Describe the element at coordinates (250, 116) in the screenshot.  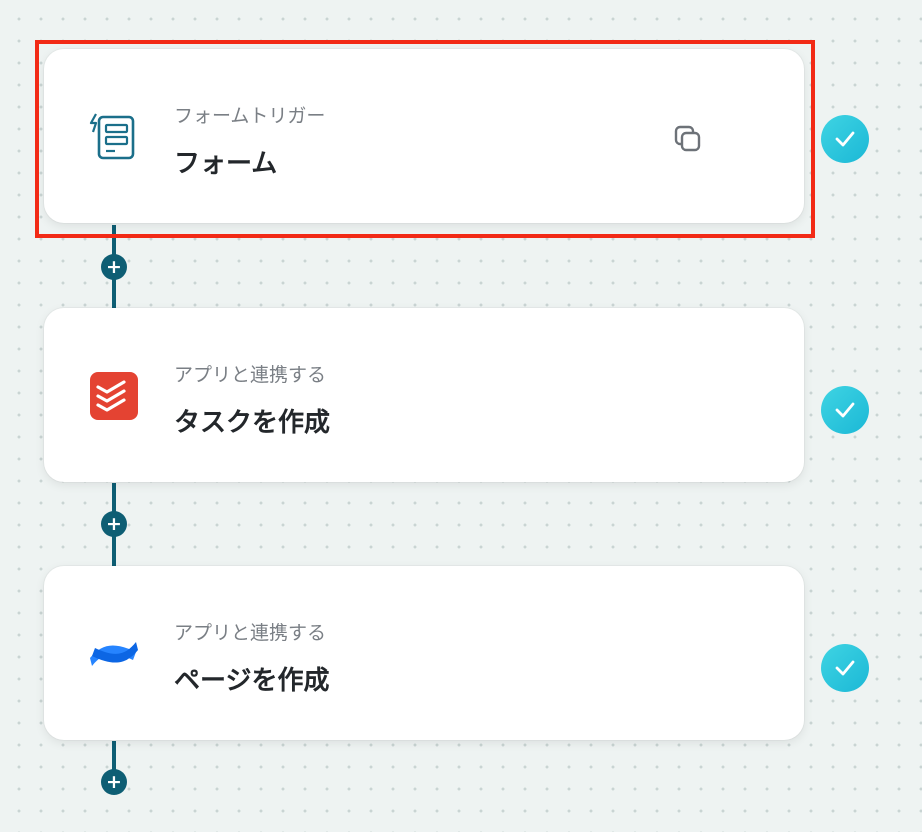
I see `step-subtitle: フォームトリガー` at that location.